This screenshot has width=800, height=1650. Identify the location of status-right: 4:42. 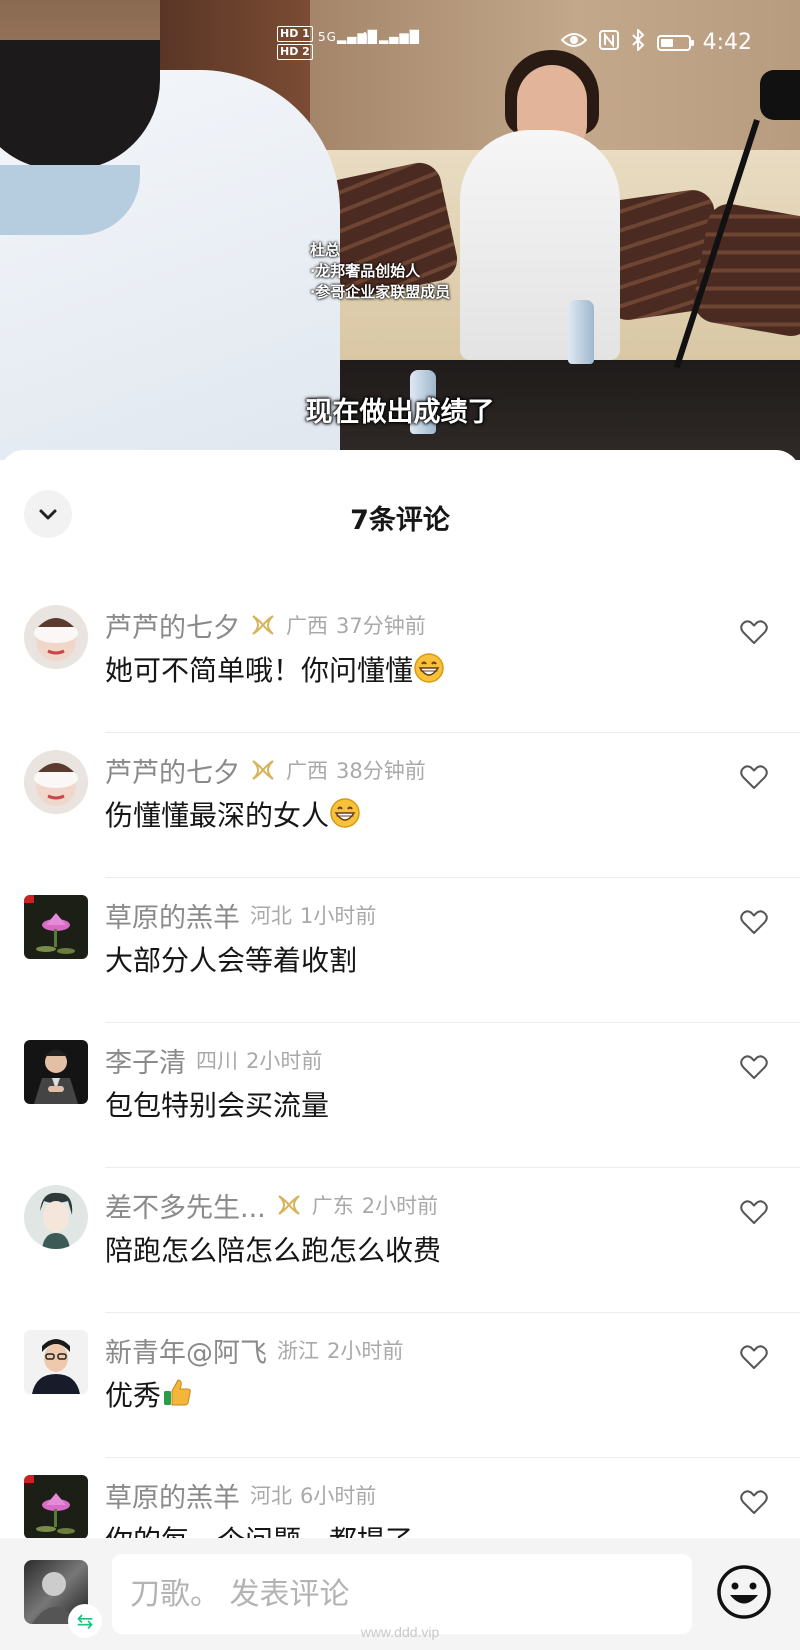
(656, 41).